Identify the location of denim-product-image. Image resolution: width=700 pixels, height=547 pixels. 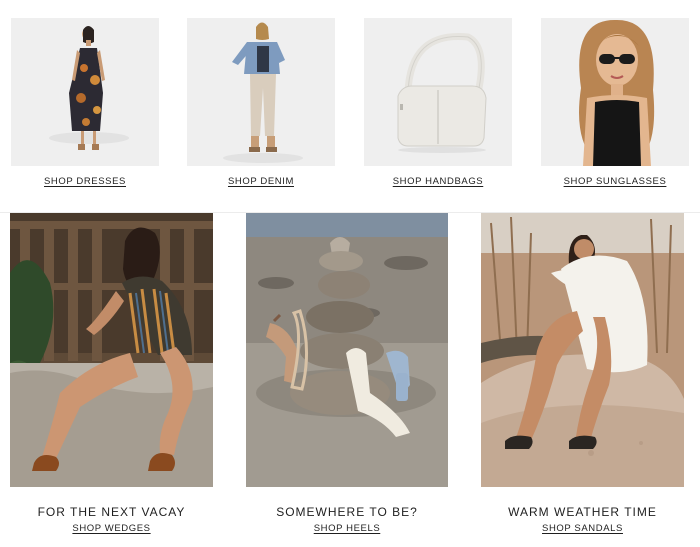
(261, 92).